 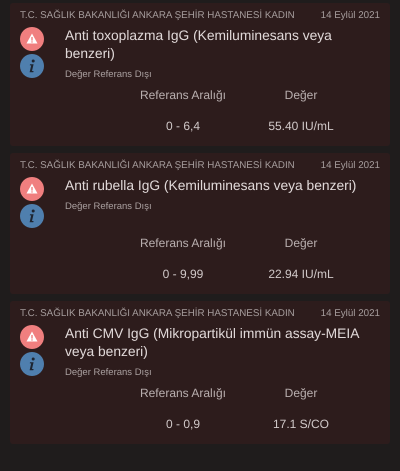 I want to click on table-cell: 17.1 S/CO, so click(x=301, y=424).